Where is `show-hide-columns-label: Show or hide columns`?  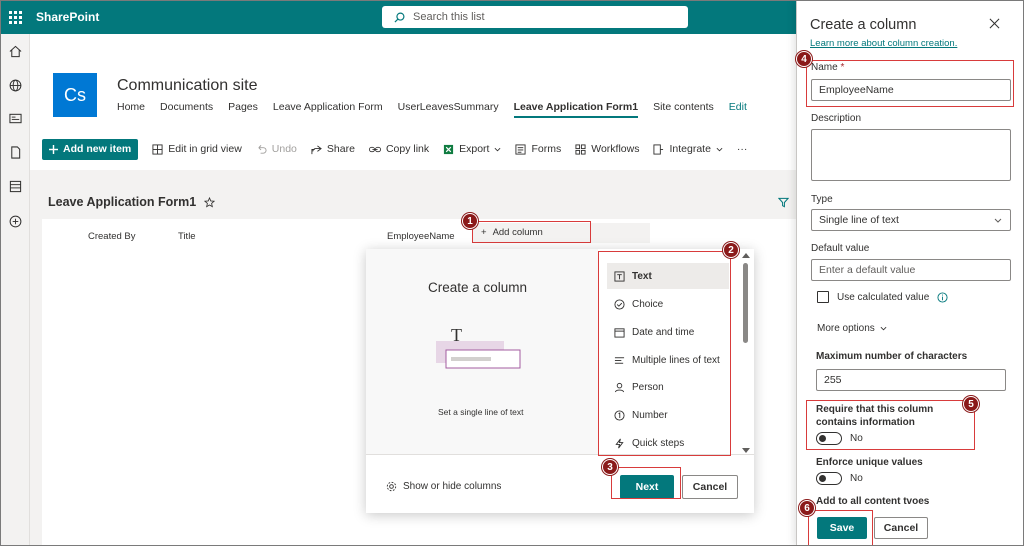 show-hide-columns-label: Show or hide columns is located at coordinates (452, 486).